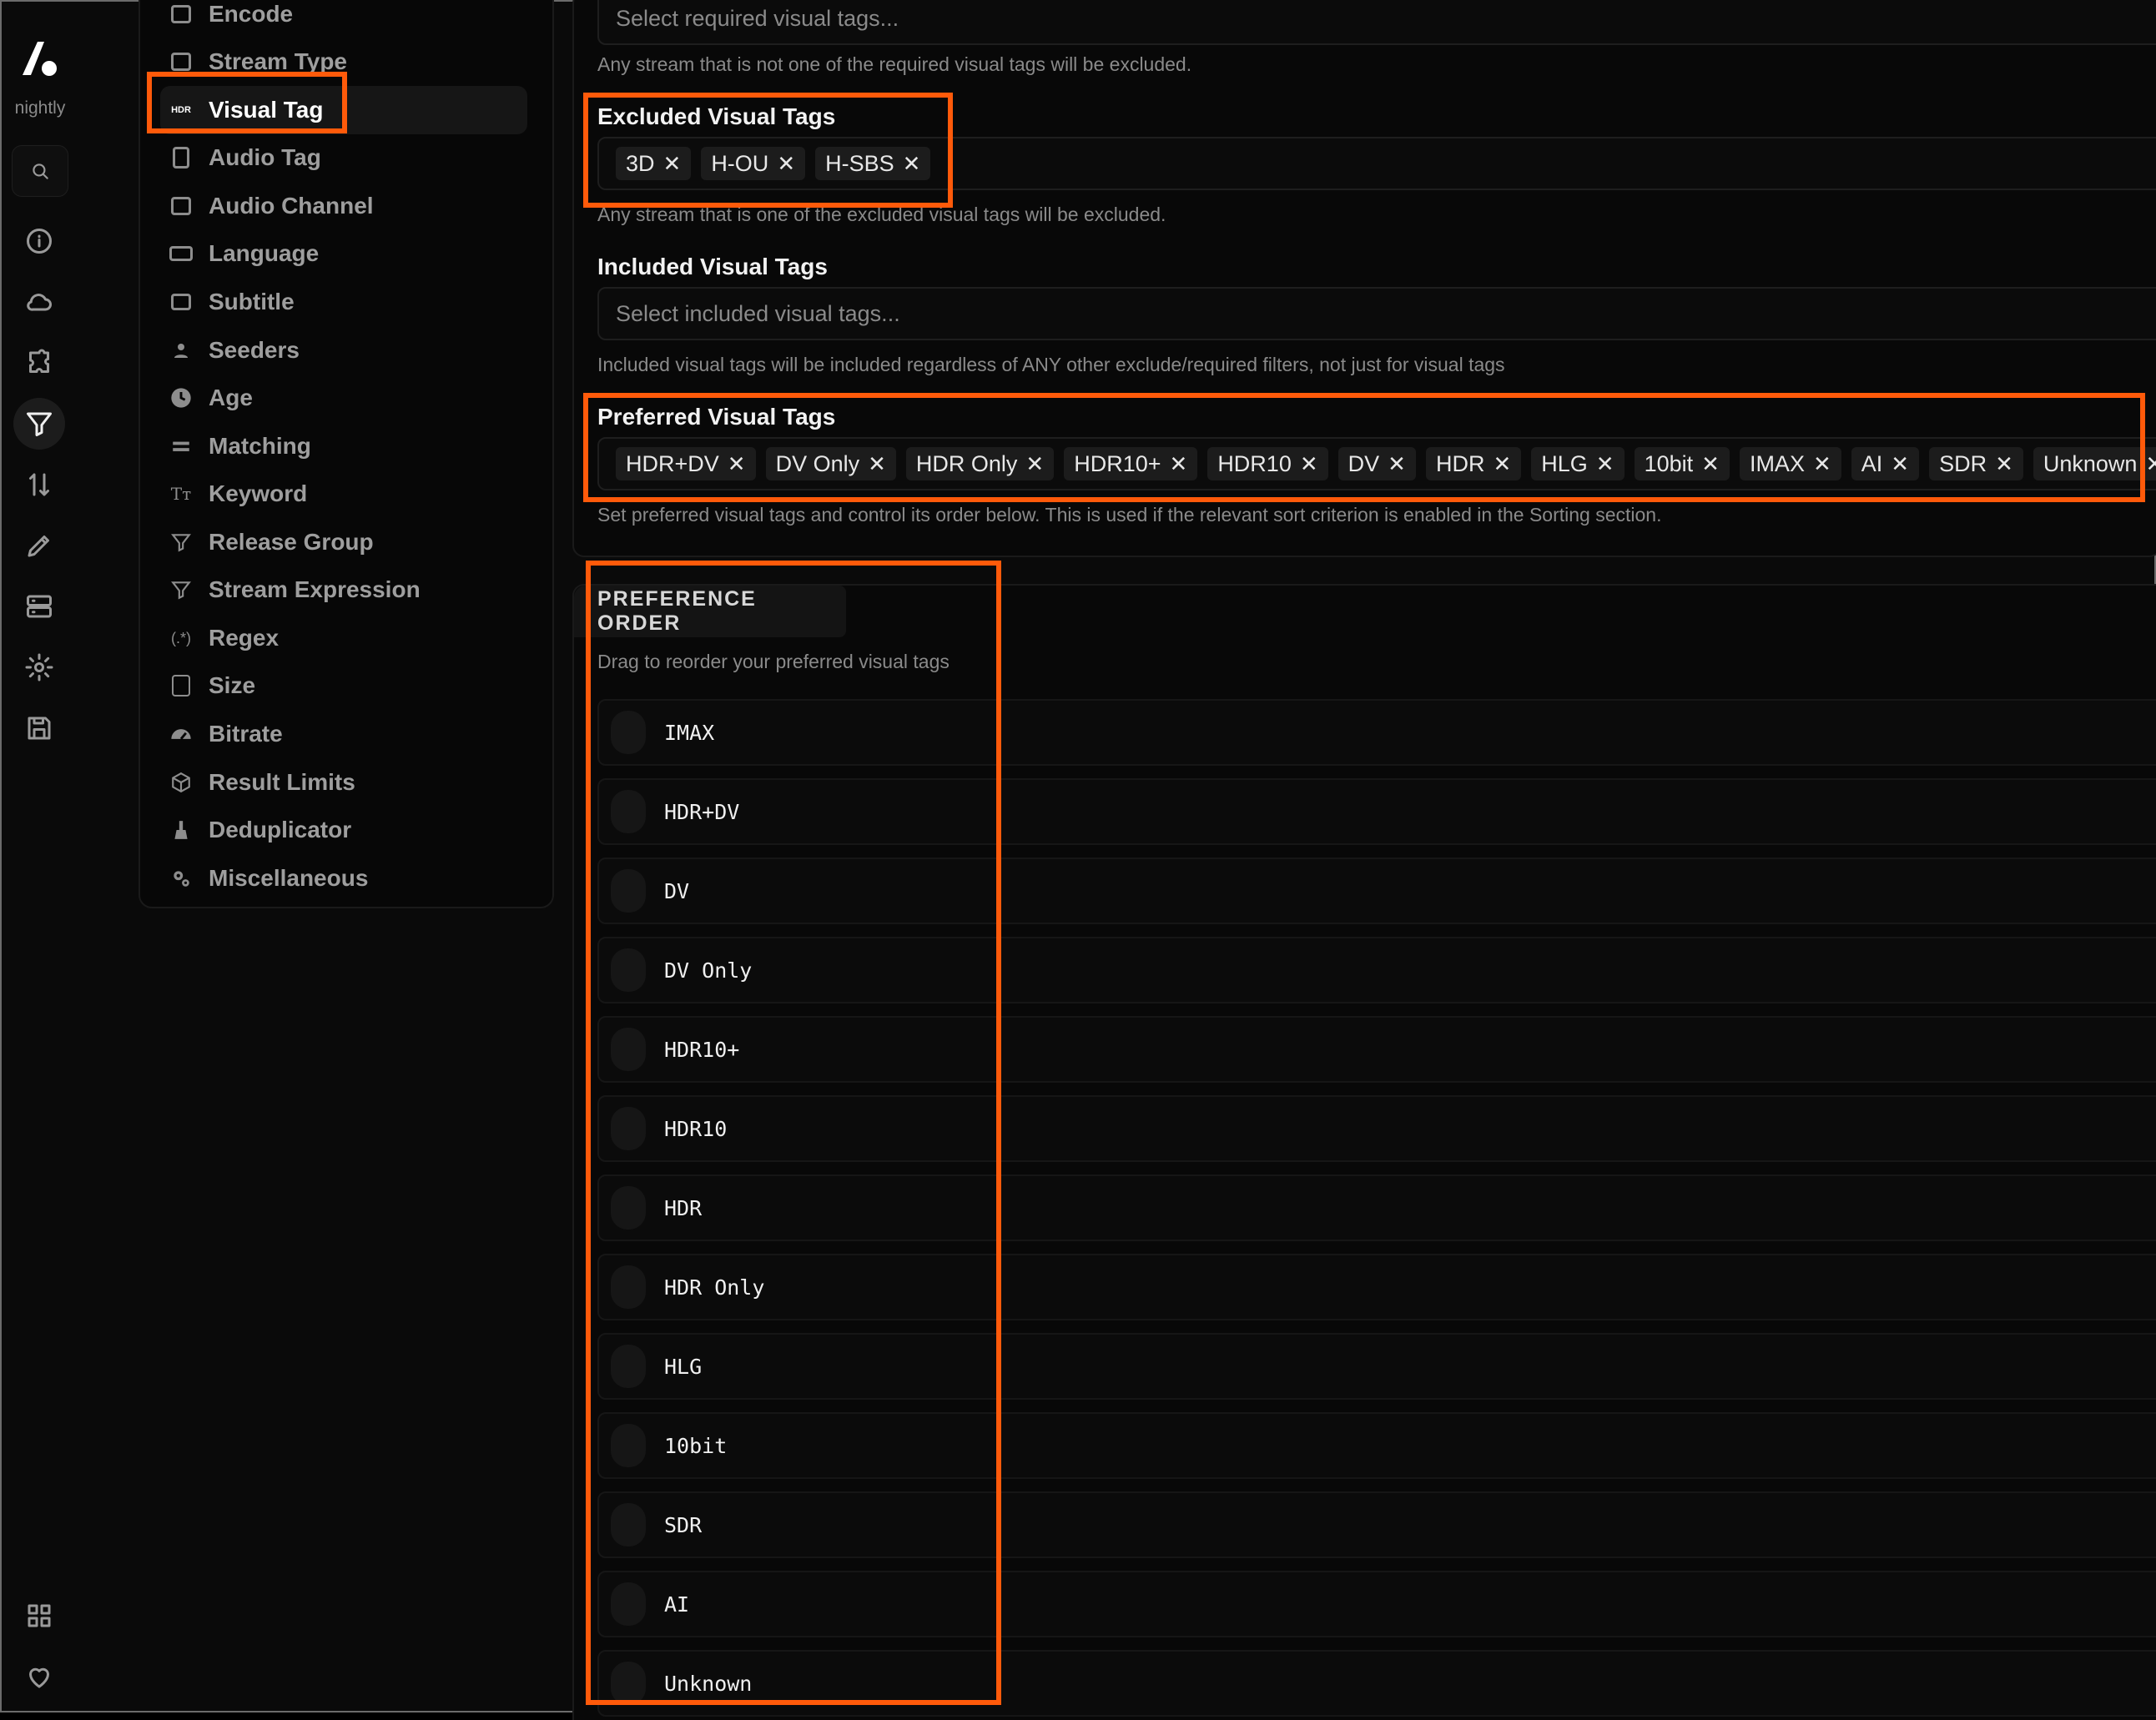 This screenshot has width=2156, height=1720. Describe the element at coordinates (343, 446) in the screenshot. I see `nav-item-matching: Matching` at that location.